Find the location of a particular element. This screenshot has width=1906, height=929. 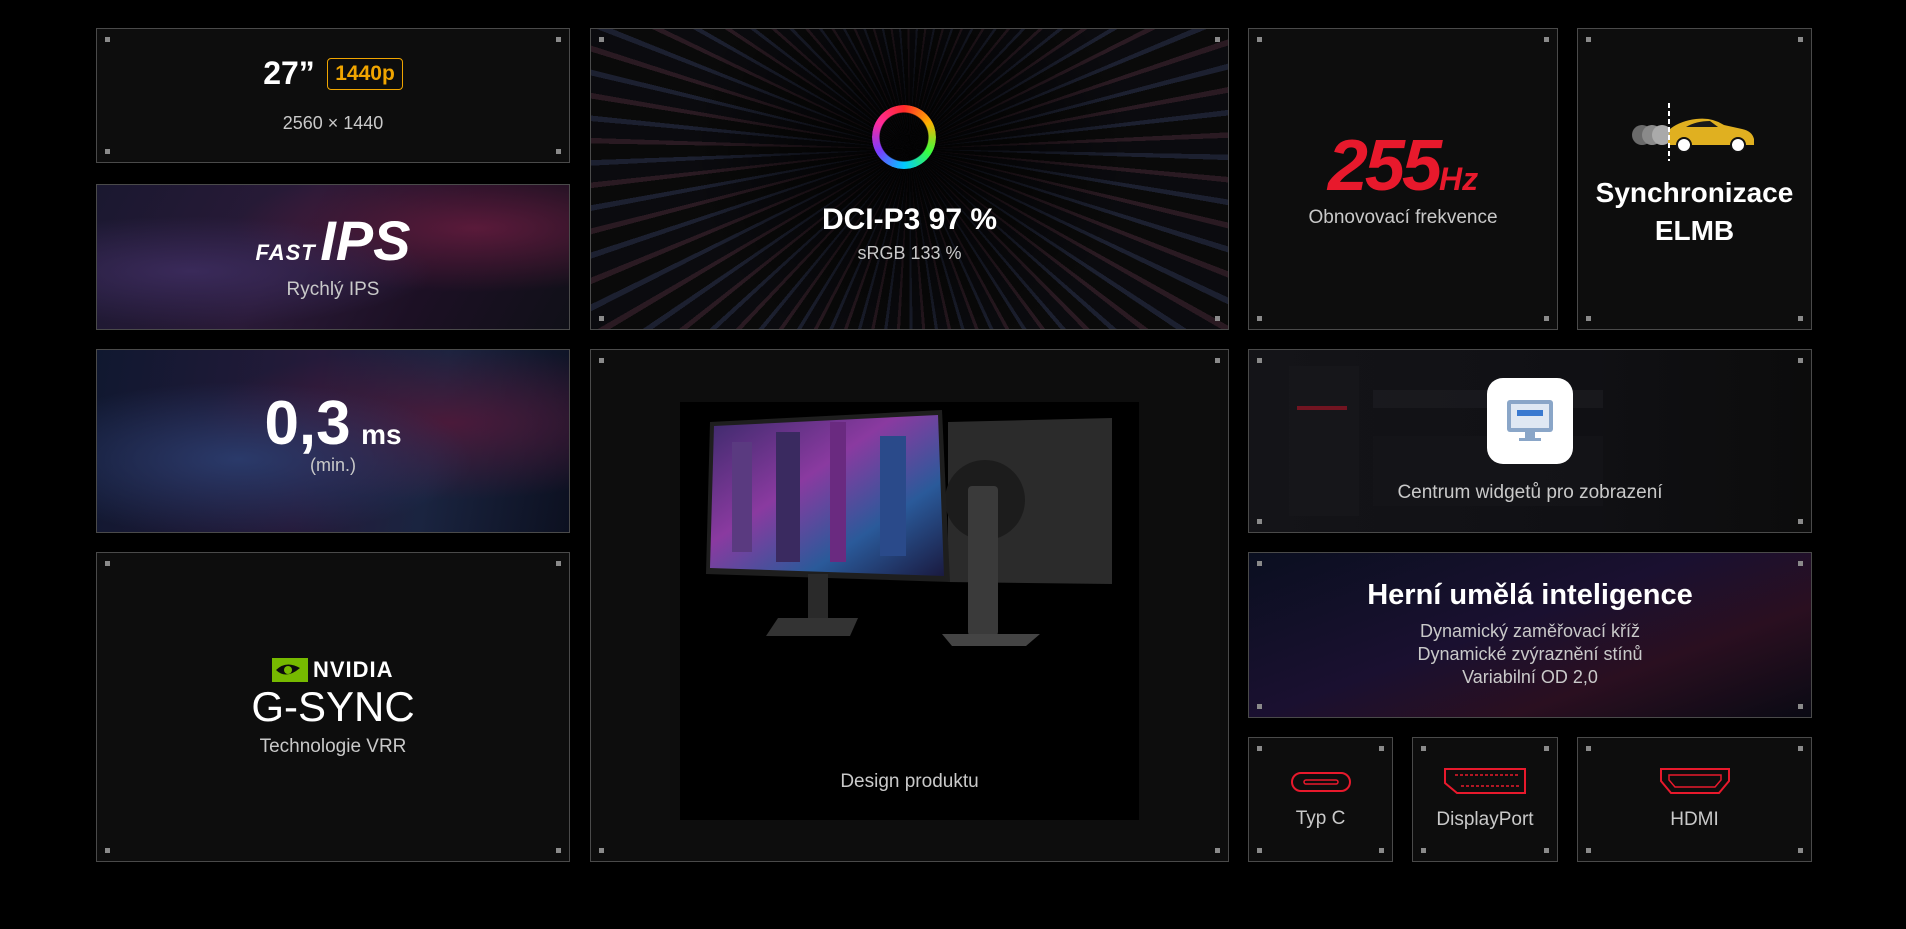

tile-response-time: 0,3 ms (min.) is located at coordinates (333, 441).